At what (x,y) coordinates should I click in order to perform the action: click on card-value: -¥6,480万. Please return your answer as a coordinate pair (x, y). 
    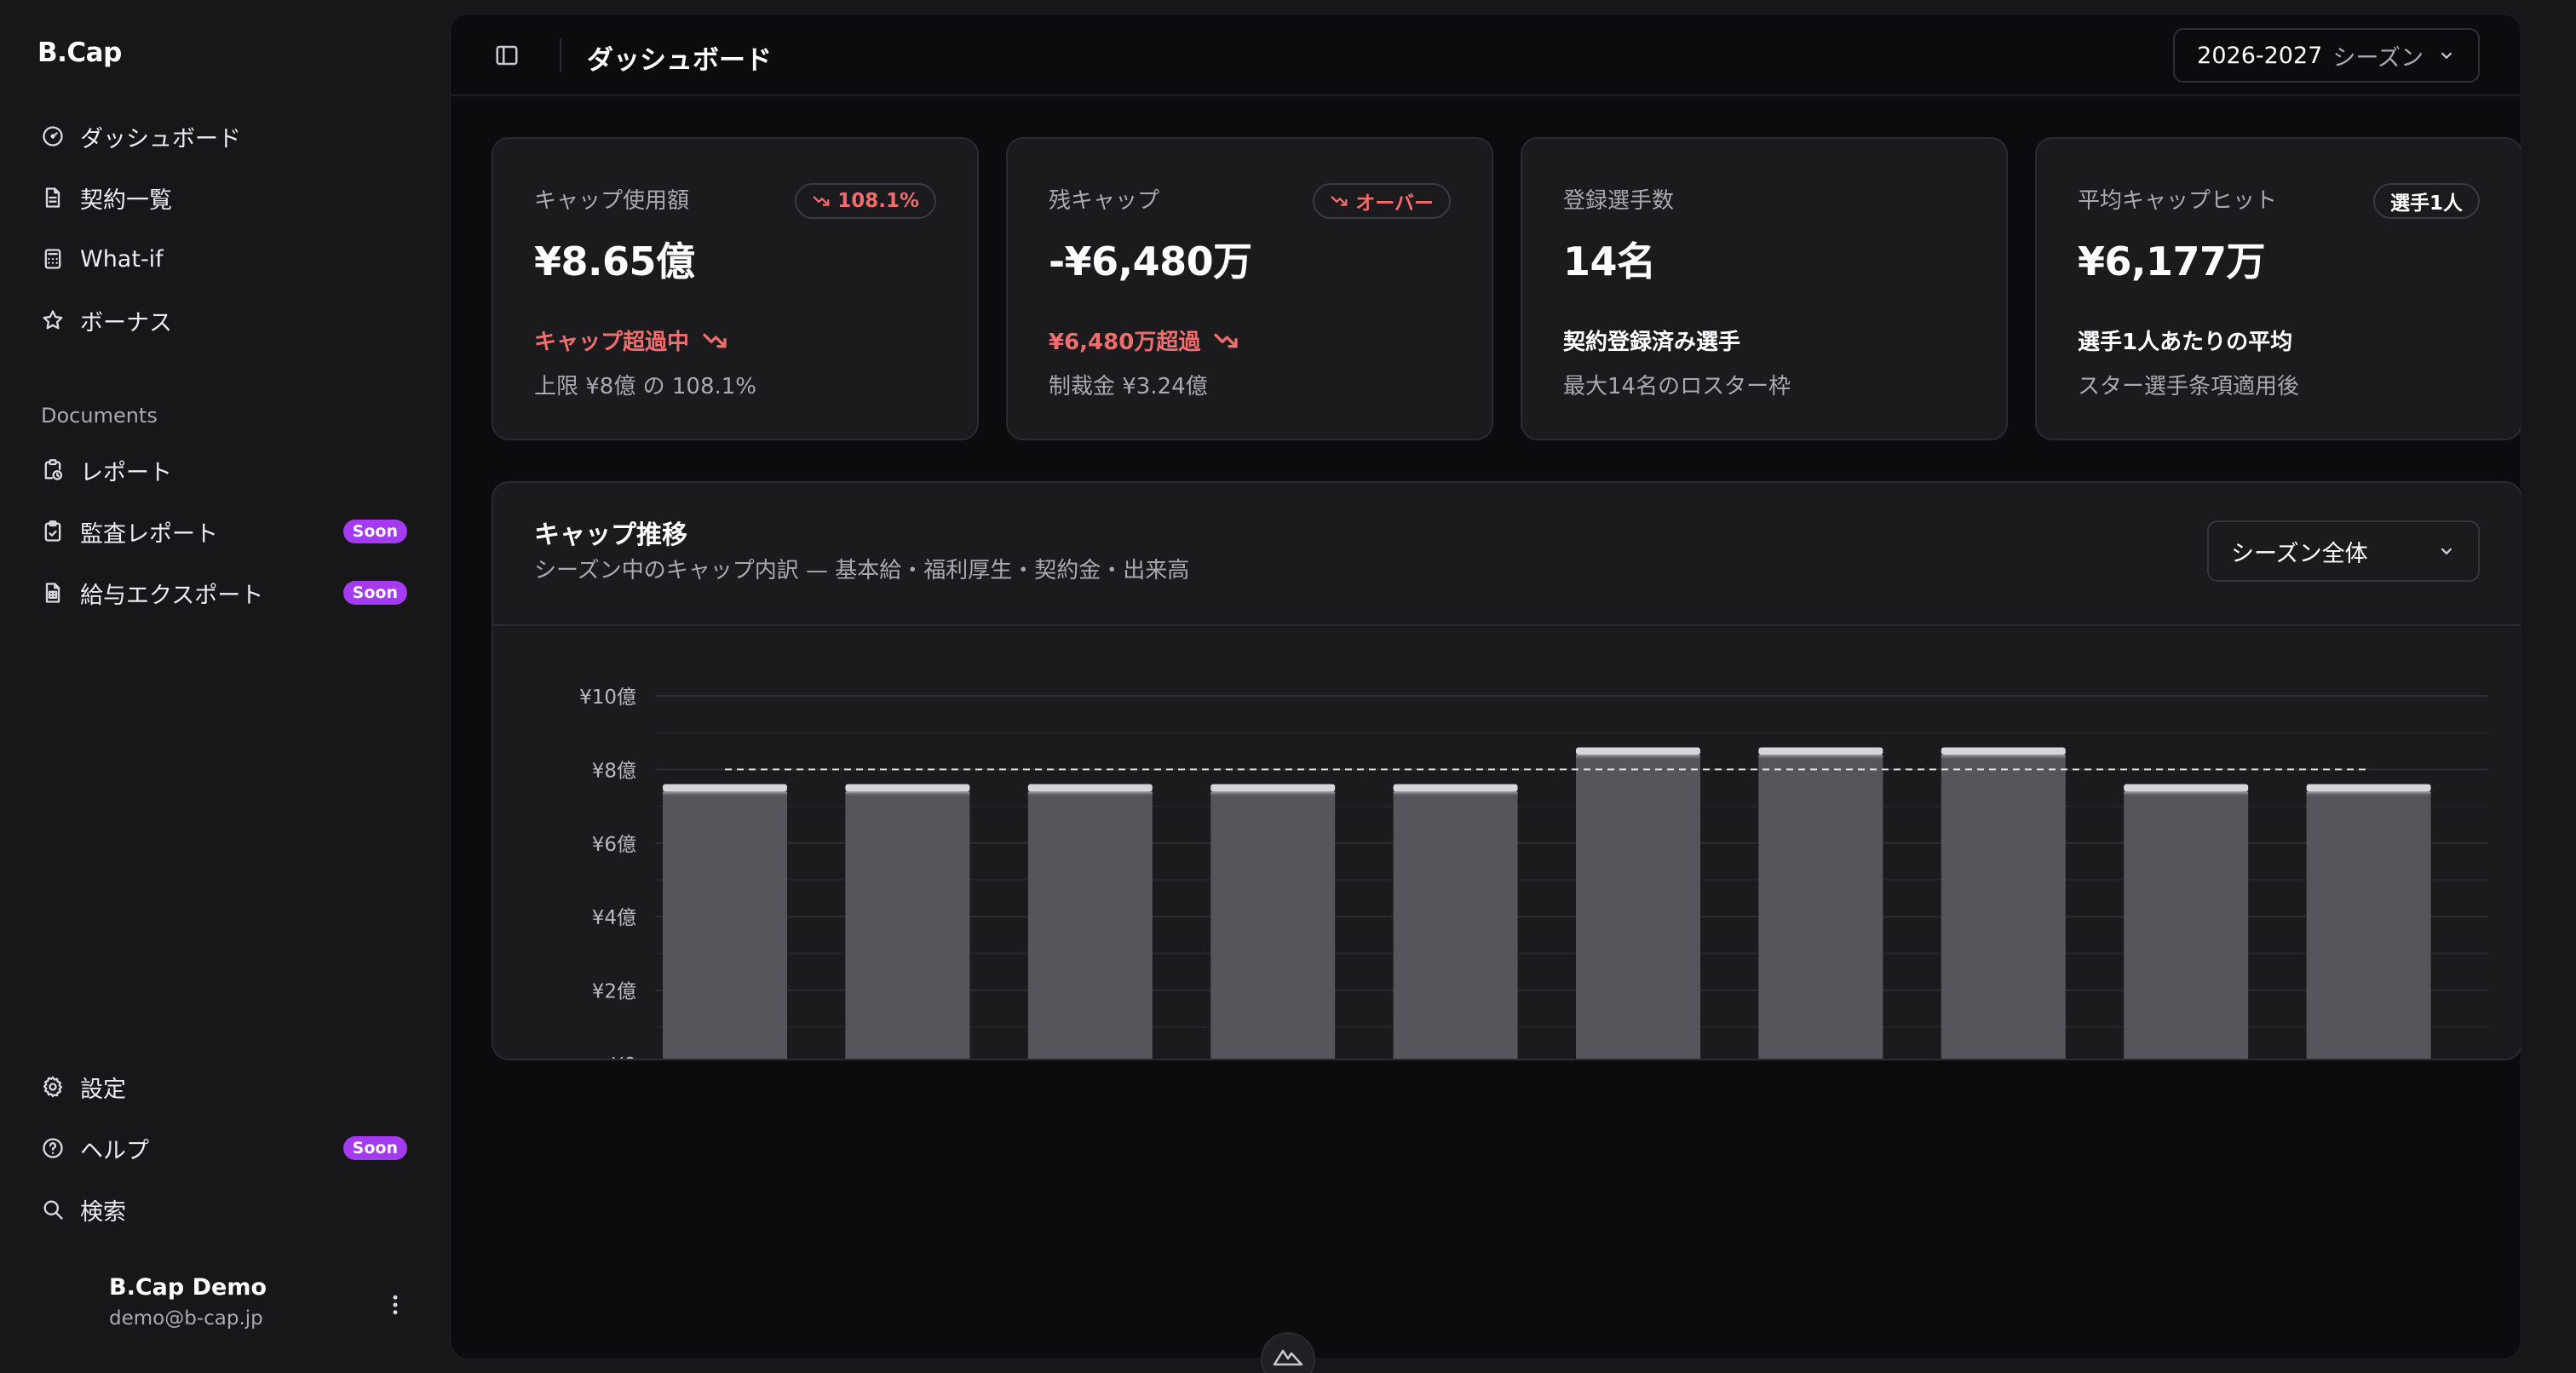
    Looking at the image, I should click on (1150, 261).